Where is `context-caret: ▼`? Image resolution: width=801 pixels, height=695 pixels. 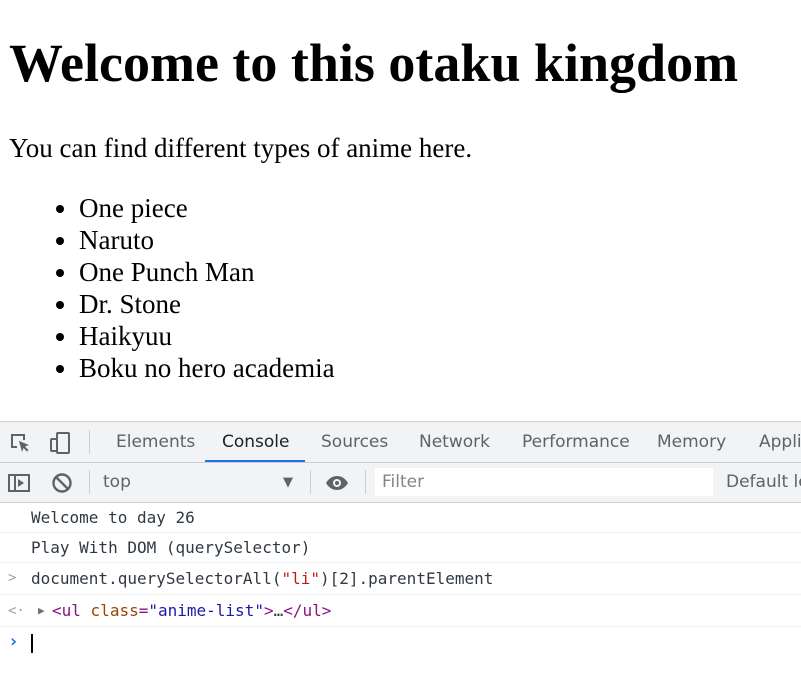 context-caret: ▼ is located at coordinates (288, 482).